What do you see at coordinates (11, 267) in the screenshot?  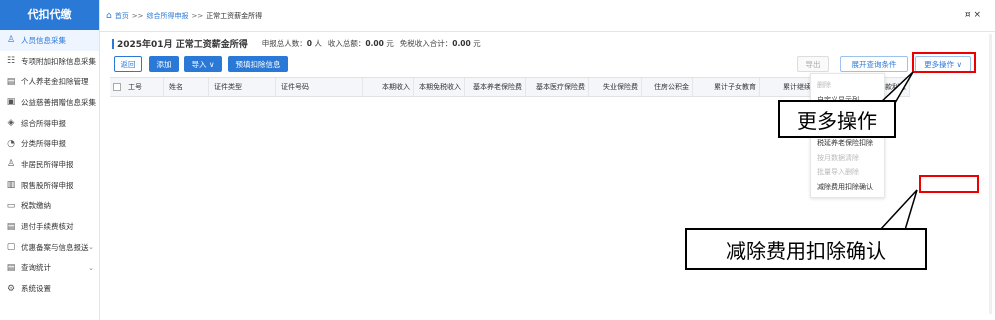 I see `query-icon: ▤` at bounding box center [11, 267].